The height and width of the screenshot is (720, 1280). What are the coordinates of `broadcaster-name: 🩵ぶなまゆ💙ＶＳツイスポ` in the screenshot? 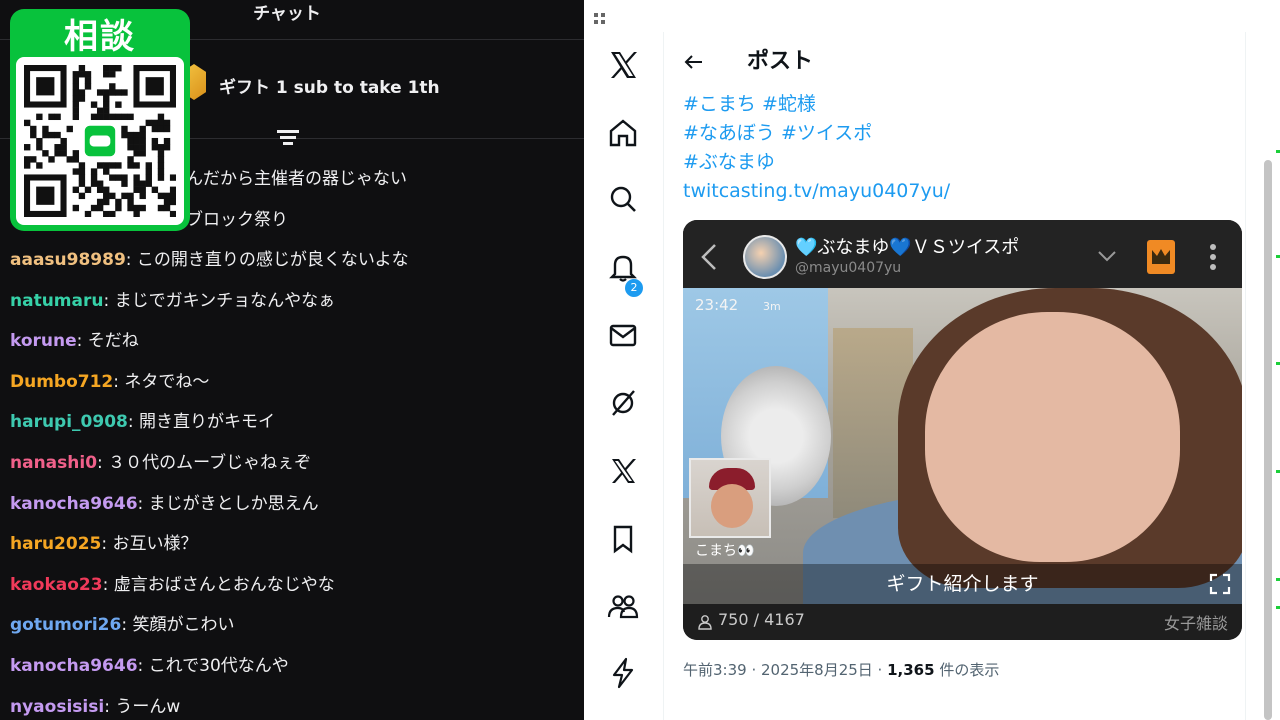 It's located at (907, 247).